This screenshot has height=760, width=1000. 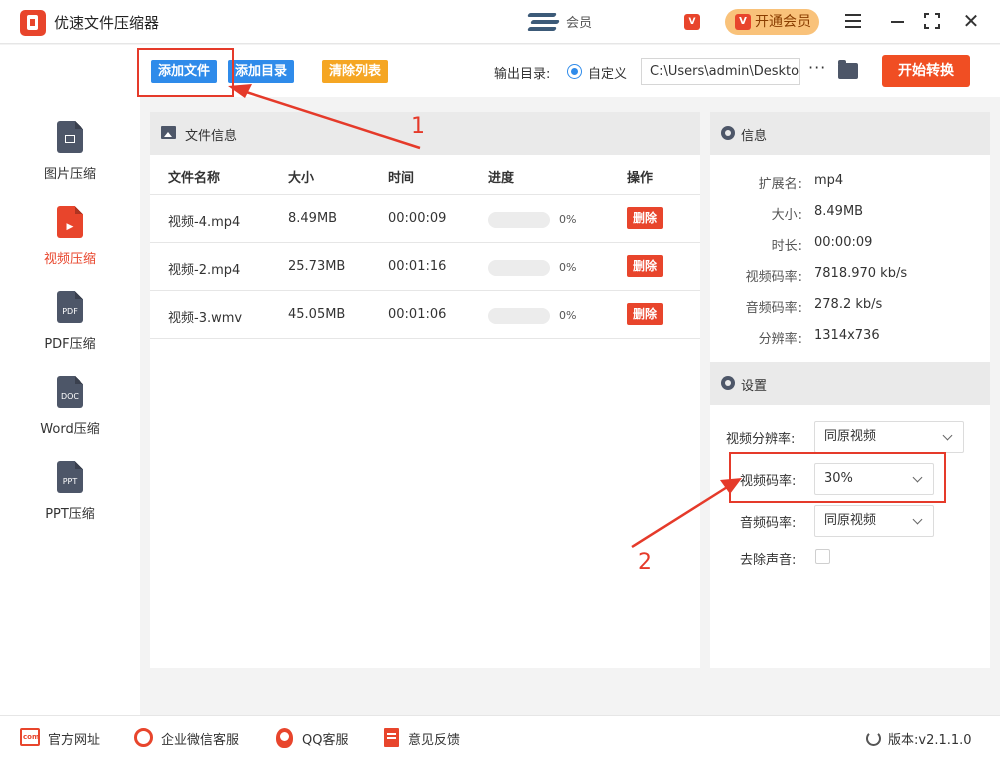 What do you see at coordinates (401, 178) in the screenshot?
I see `column-header-time: 时间` at bounding box center [401, 178].